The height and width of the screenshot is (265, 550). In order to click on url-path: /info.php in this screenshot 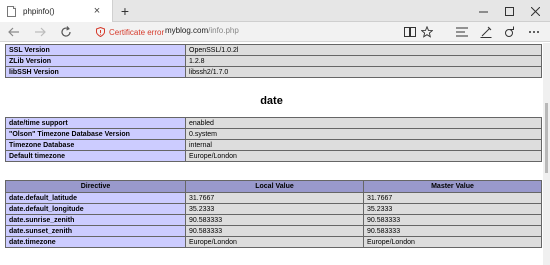, I will do `click(223, 30)`.